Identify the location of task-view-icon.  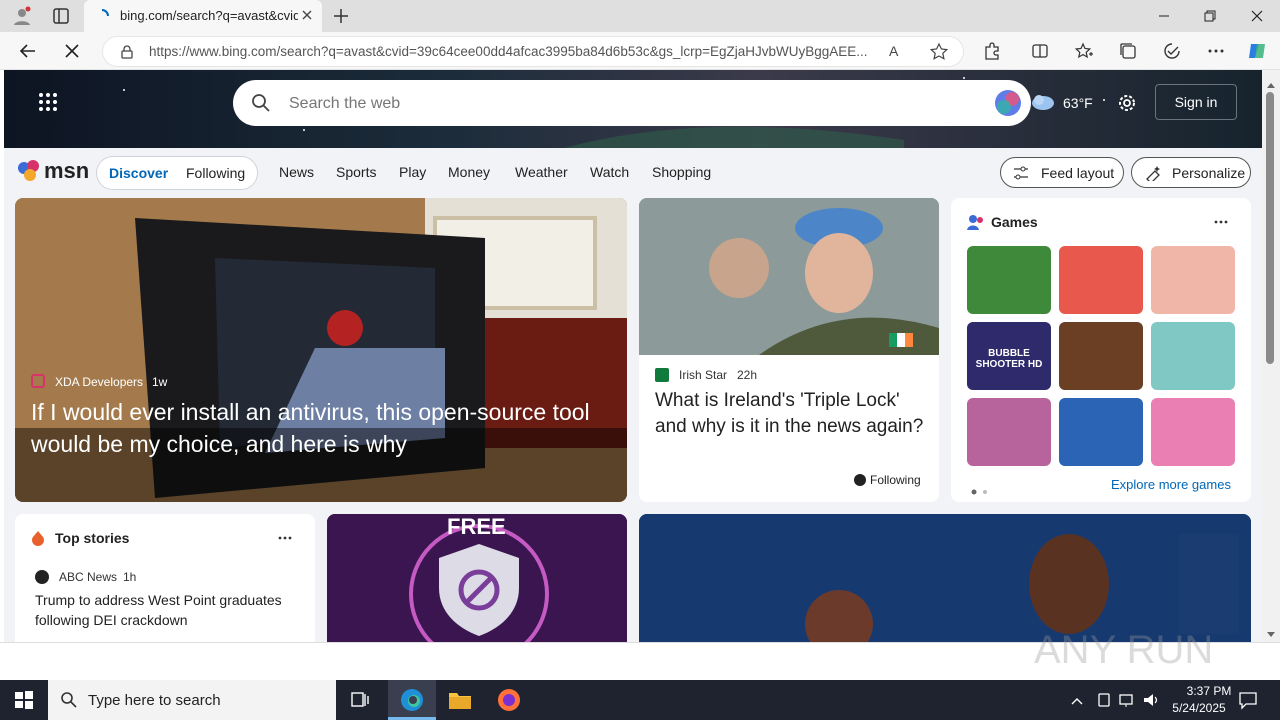
(360, 700).